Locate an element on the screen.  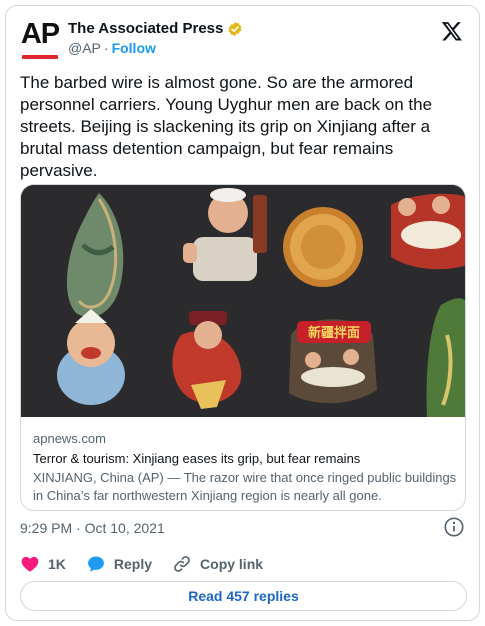
ap-logo-avatar: AP is located at coordinates (40, 39).